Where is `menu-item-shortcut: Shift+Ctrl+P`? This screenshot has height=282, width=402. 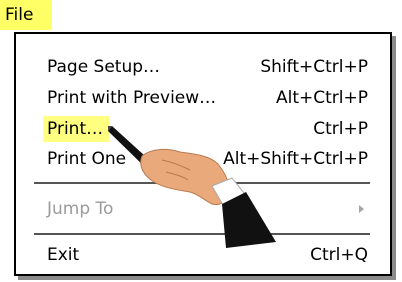
menu-item-shortcut: Shift+Ctrl+P is located at coordinates (314, 67).